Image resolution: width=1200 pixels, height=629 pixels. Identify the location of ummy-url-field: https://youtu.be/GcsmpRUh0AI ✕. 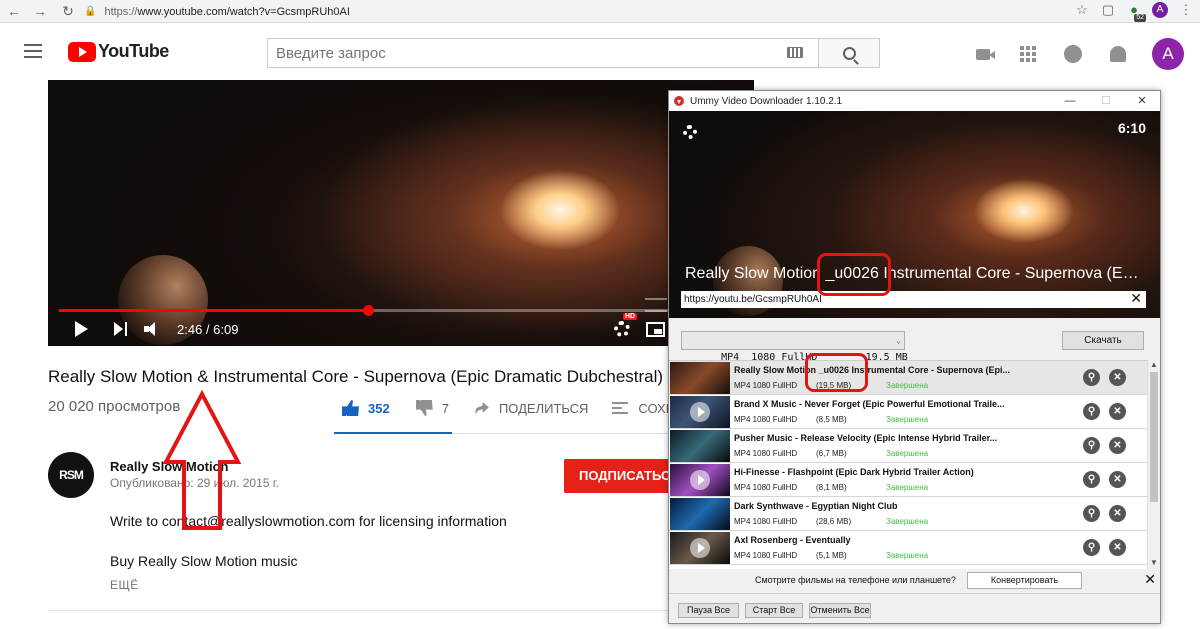
(913, 299).